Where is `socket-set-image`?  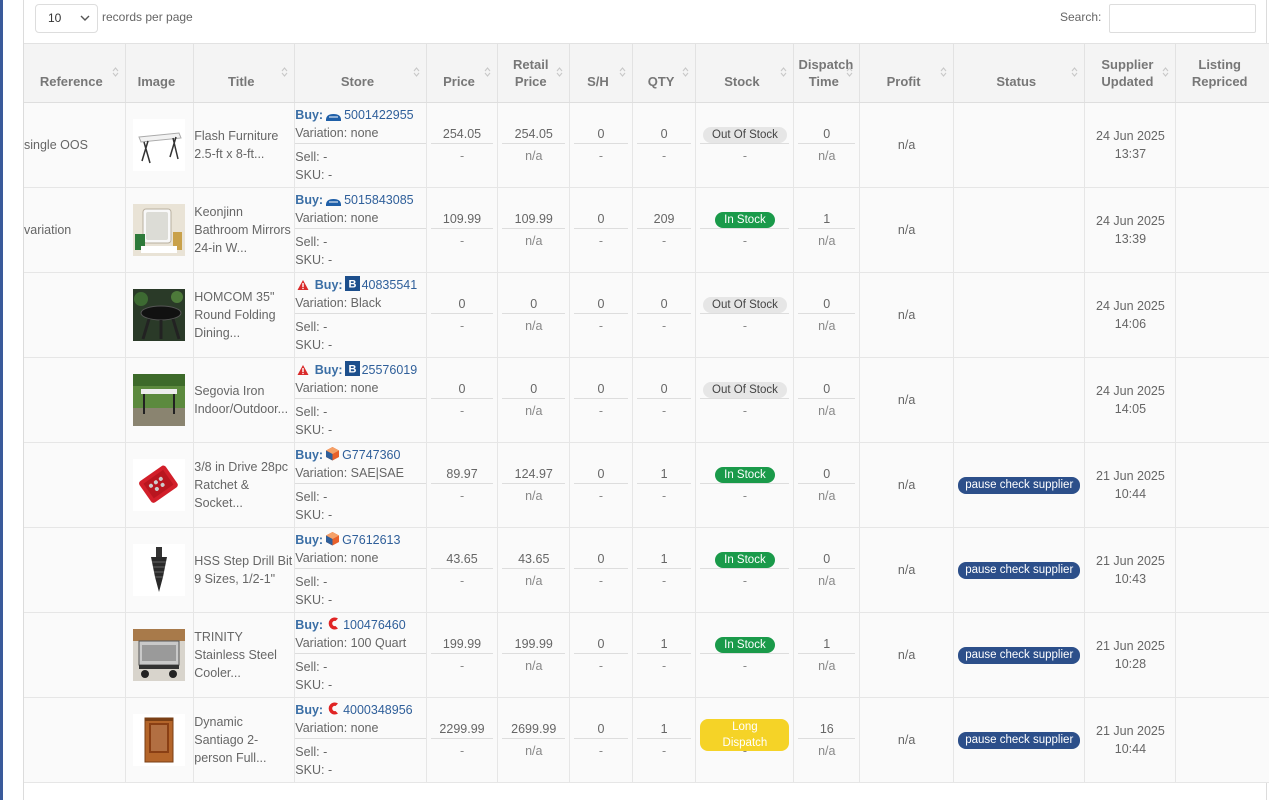
socket-set-image is located at coordinates (159, 485).